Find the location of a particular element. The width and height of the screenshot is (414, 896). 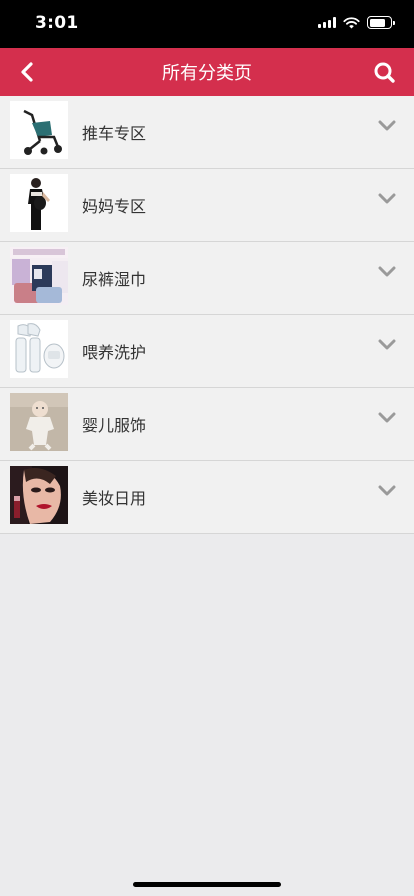

search-icon is located at coordinates (385, 72).